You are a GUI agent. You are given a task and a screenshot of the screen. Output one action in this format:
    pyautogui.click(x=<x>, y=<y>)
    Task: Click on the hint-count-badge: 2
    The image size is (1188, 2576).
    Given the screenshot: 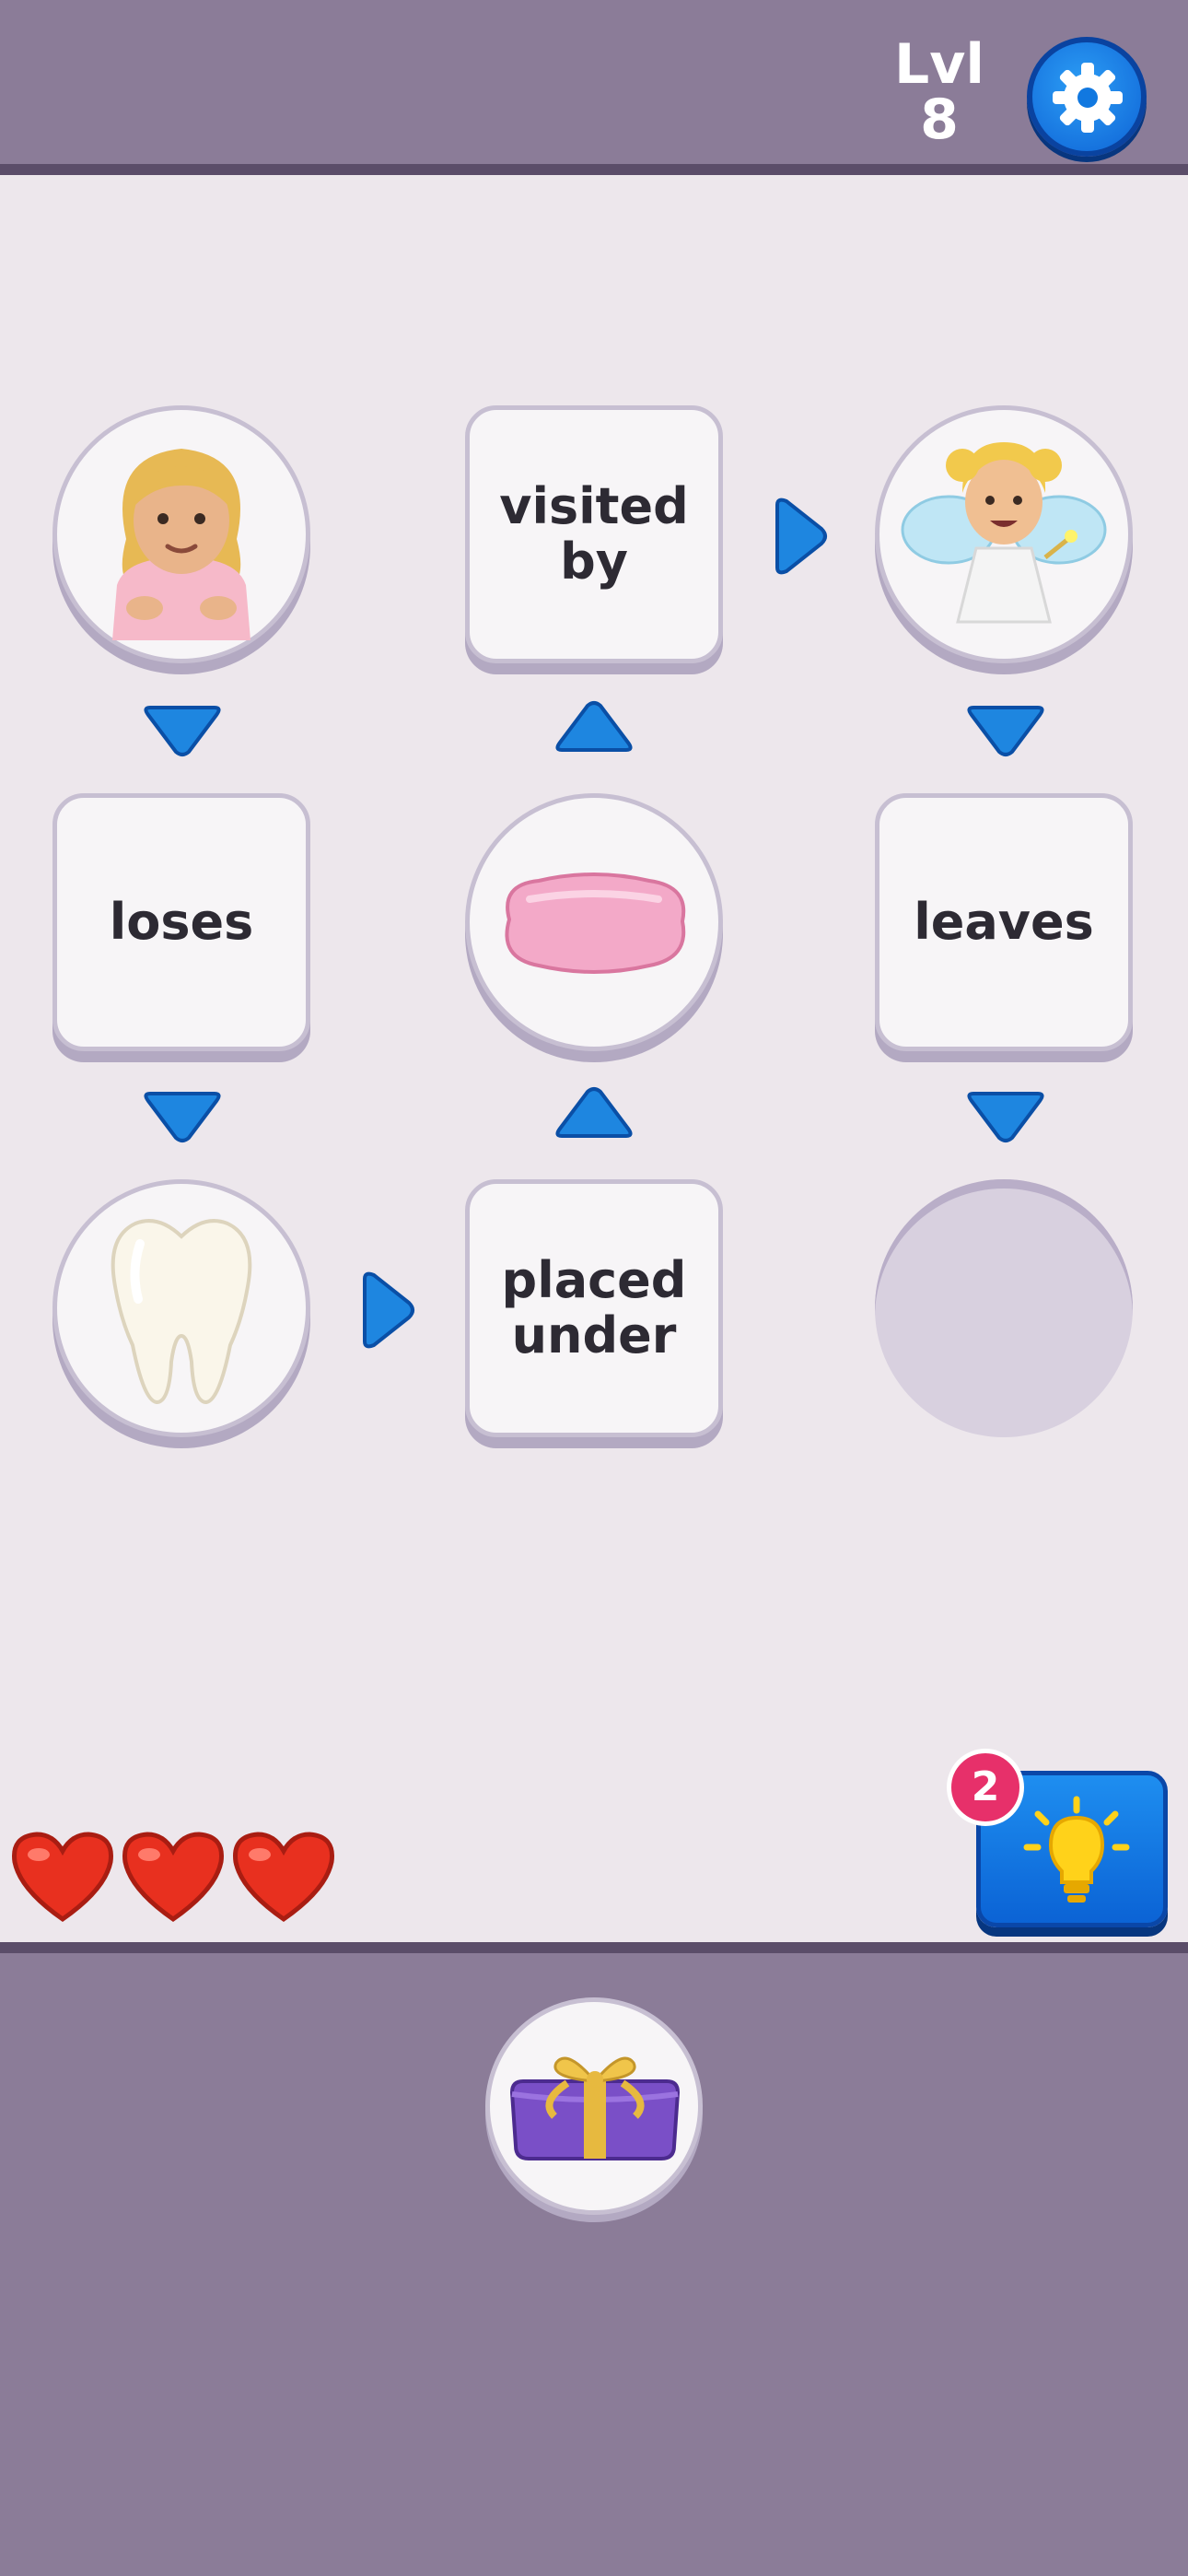 What is the action you would take?
    pyautogui.click(x=985, y=1787)
    